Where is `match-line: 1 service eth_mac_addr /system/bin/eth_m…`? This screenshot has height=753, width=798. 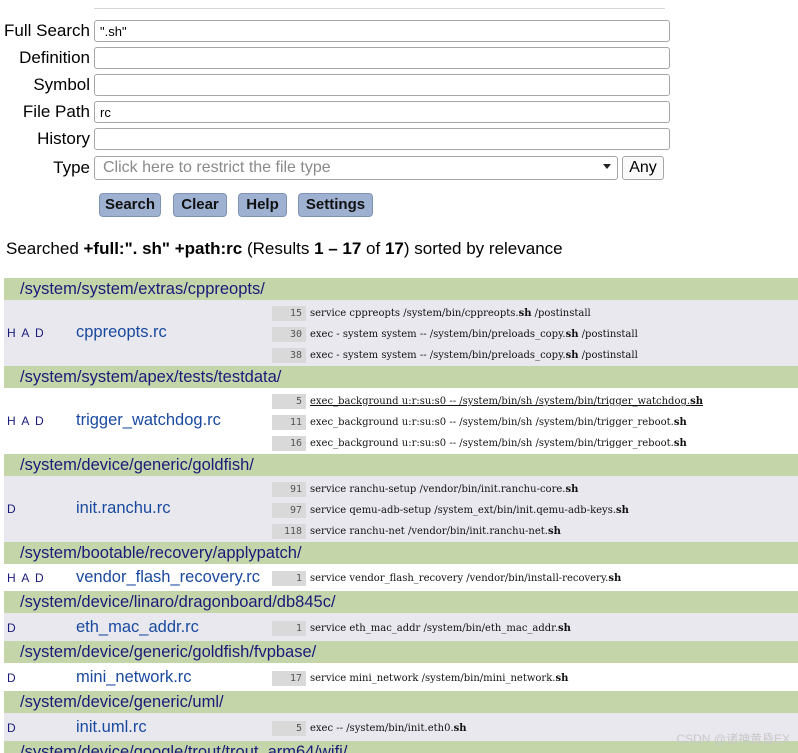 match-line: 1 service eth_mac_addr /system/bin/eth_m… is located at coordinates (535, 628).